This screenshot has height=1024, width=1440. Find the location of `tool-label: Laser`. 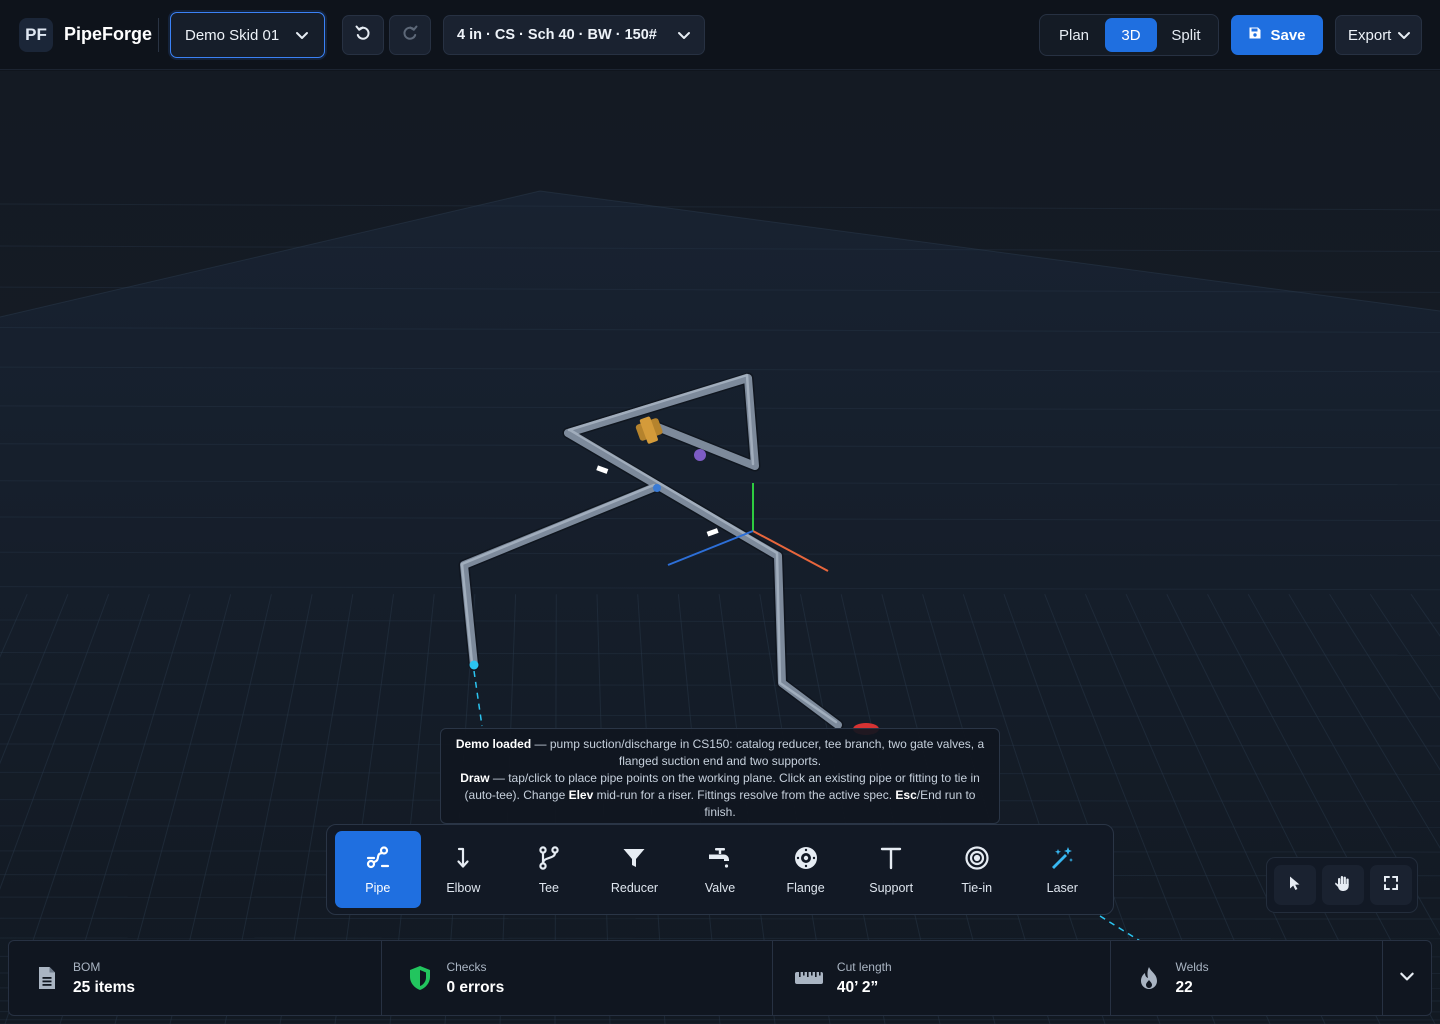

tool-label: Laser is located at coordinates (1062, 888).